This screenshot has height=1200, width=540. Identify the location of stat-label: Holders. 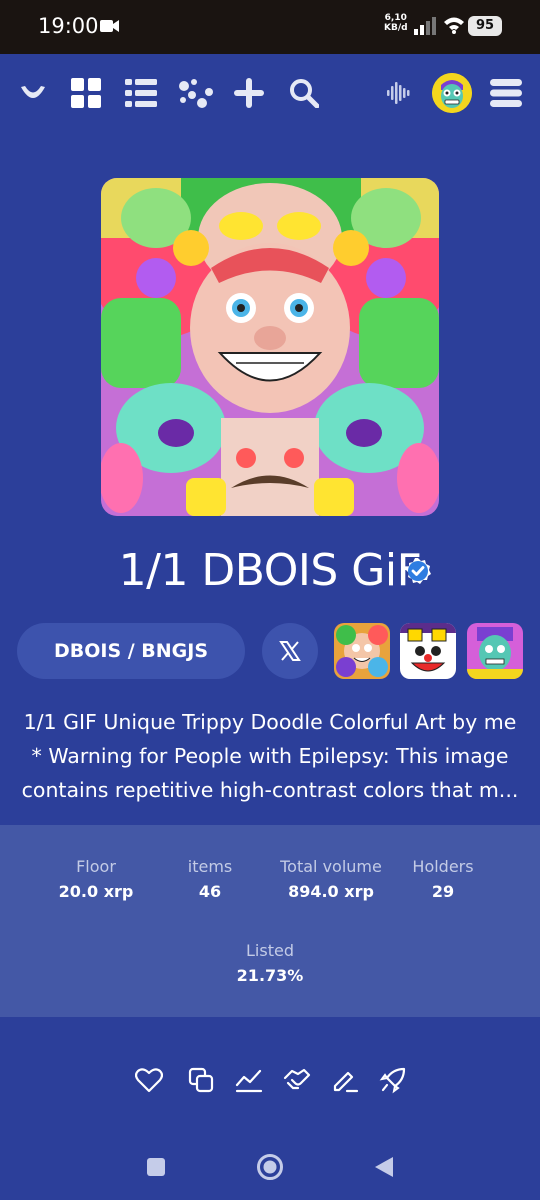
(443, 866).